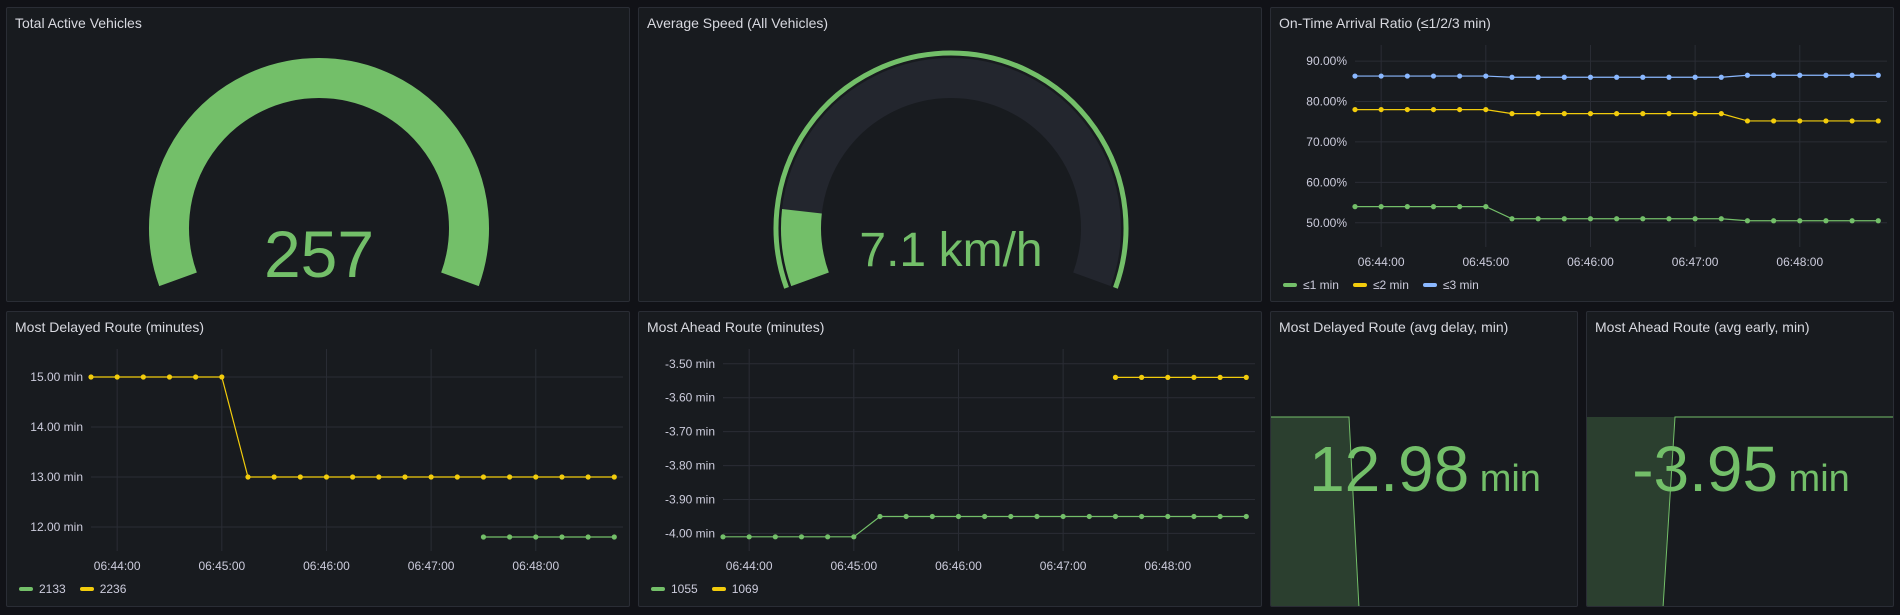  I want to click on stat-value: 12.98 min, so click(1425, 469).